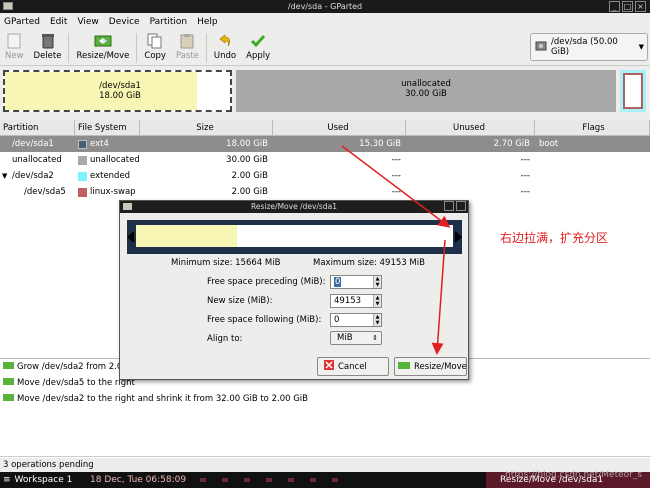  I want to click on undo-button: Undo, so click(225, 45).